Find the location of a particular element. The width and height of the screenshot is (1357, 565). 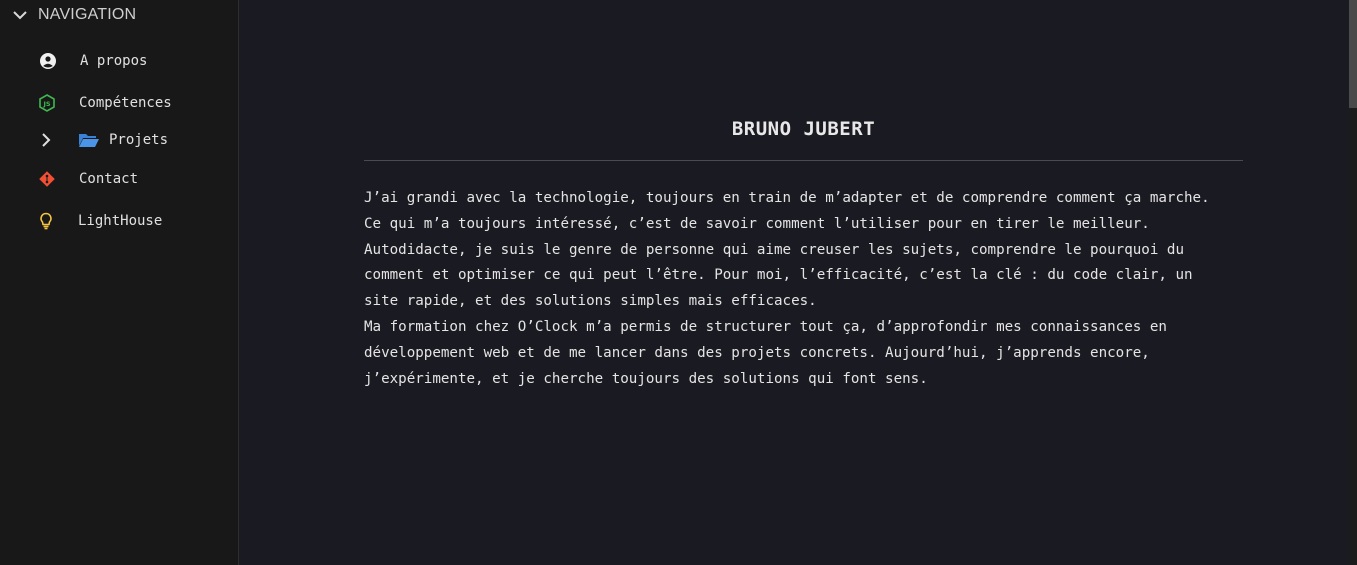

chevron-down-icon is located at coordinates (20, 15).